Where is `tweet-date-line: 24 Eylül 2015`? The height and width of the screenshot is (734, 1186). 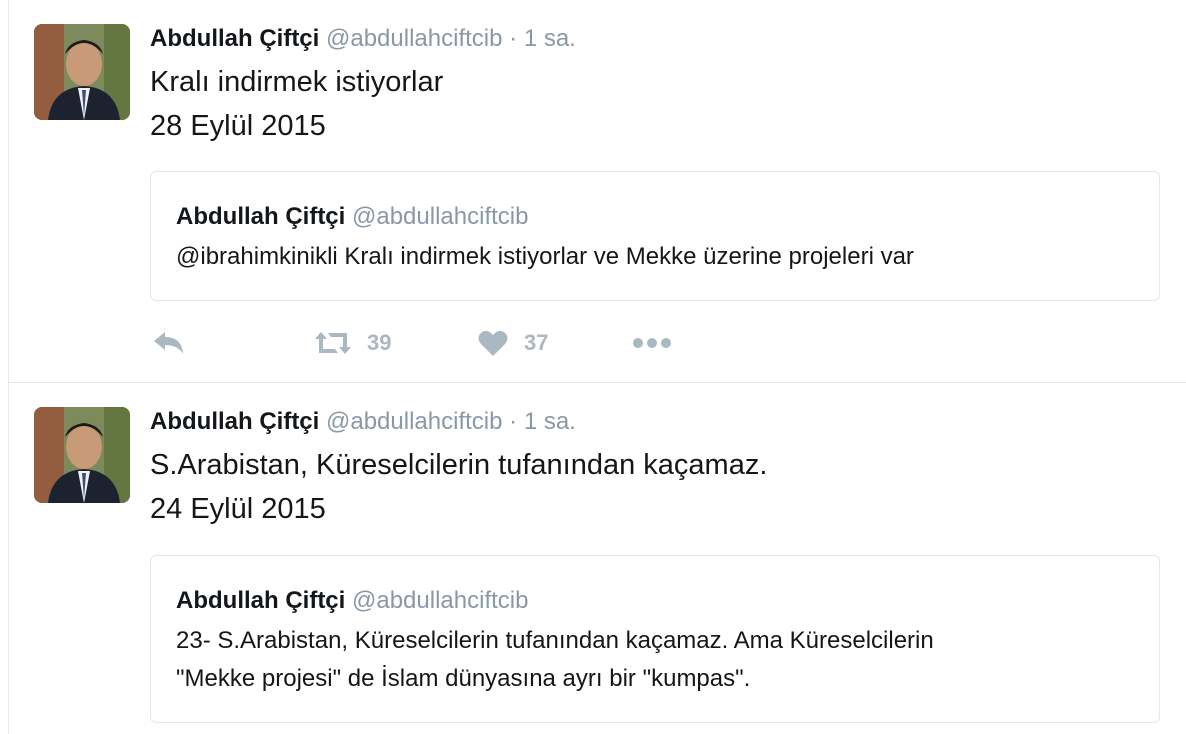 tweet-date-line: 24 Eylül 2015 is located at coordinates (238, 509).